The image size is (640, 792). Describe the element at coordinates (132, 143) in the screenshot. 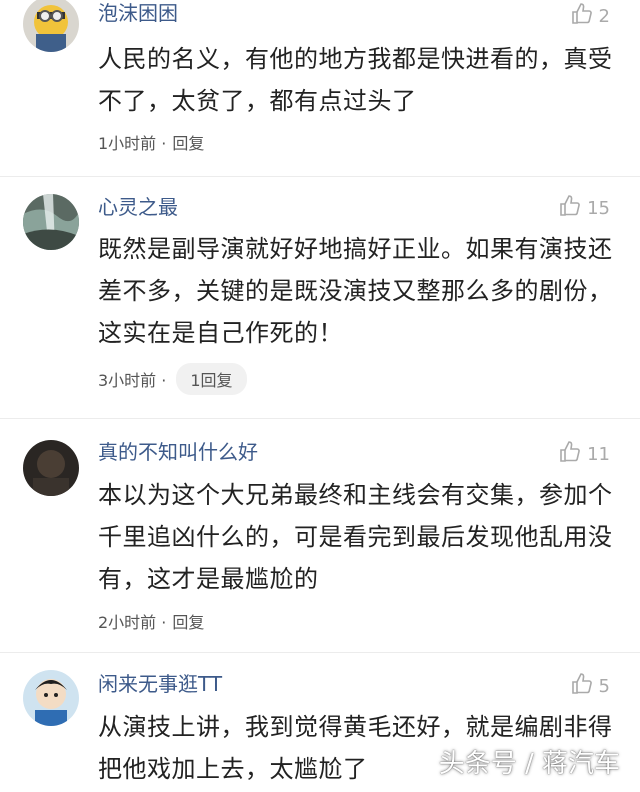

I see `comment-time: 1小时前 ·` at that location.